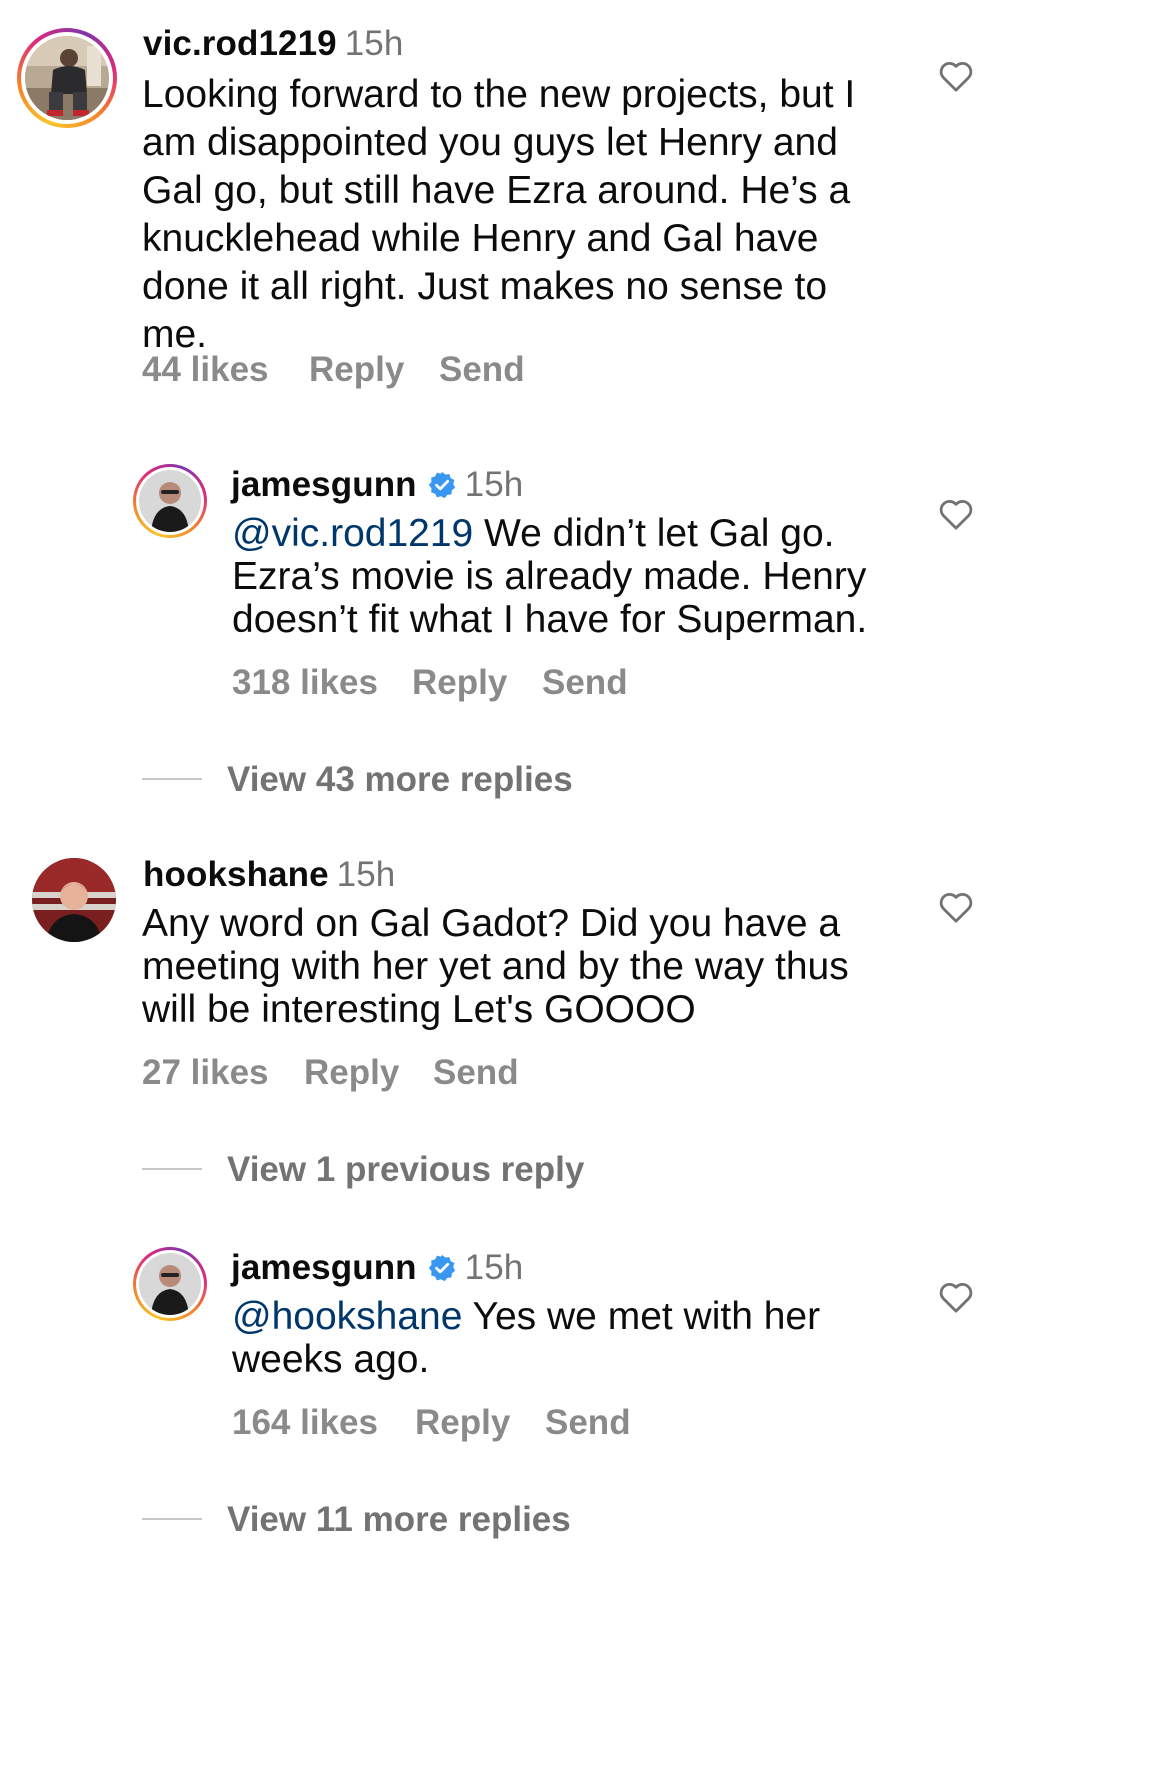  What do you see at coordinates (205, 1073) in the screenshot?
I see `like-count: 27 likes` at bounding box center [205, 1073].